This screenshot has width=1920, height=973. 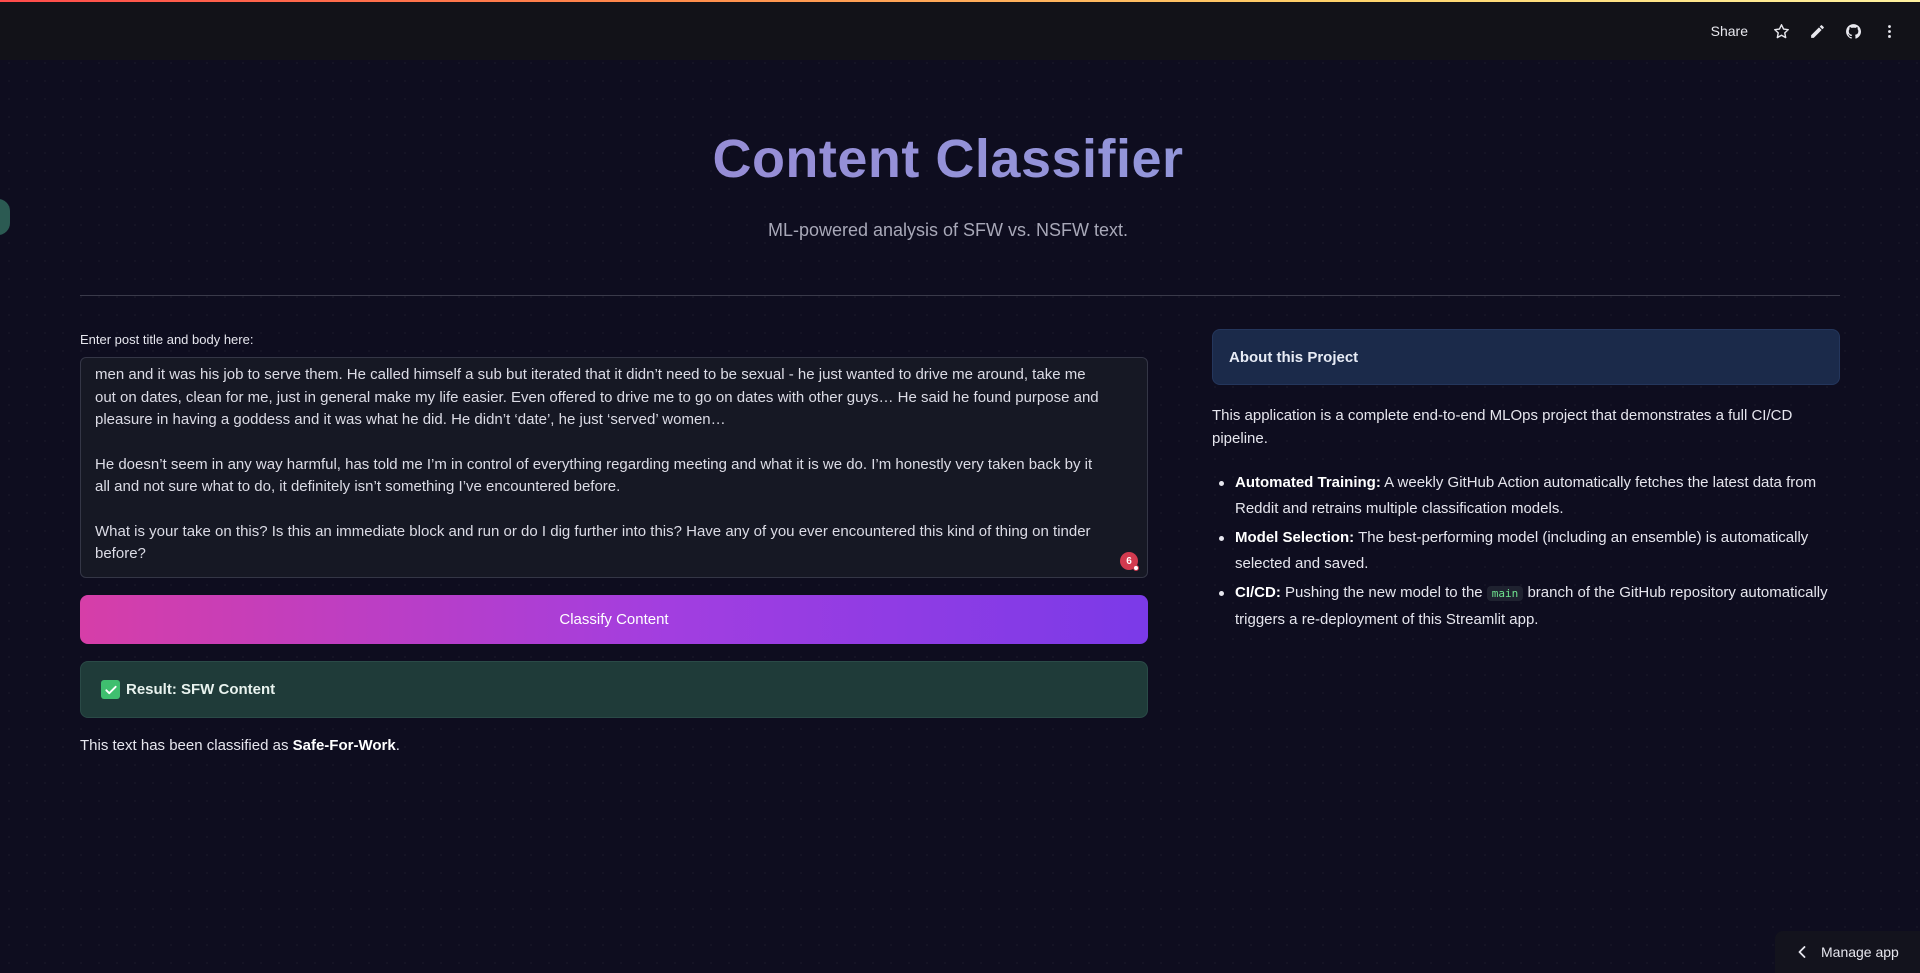 I want to click on about-project-box: About this Project, so click(x=1526, y=357).